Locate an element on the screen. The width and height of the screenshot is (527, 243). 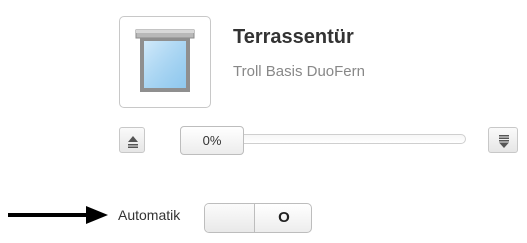
device-subtitle: Troll Basis DuoFern is located at coordinates (299, 71).